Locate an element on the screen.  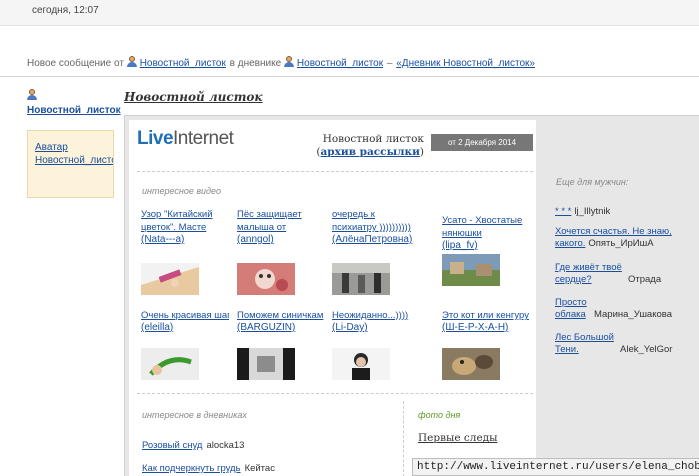
side-post-link: Где живёт твоё сердце? is located at coordinates (590, 274).